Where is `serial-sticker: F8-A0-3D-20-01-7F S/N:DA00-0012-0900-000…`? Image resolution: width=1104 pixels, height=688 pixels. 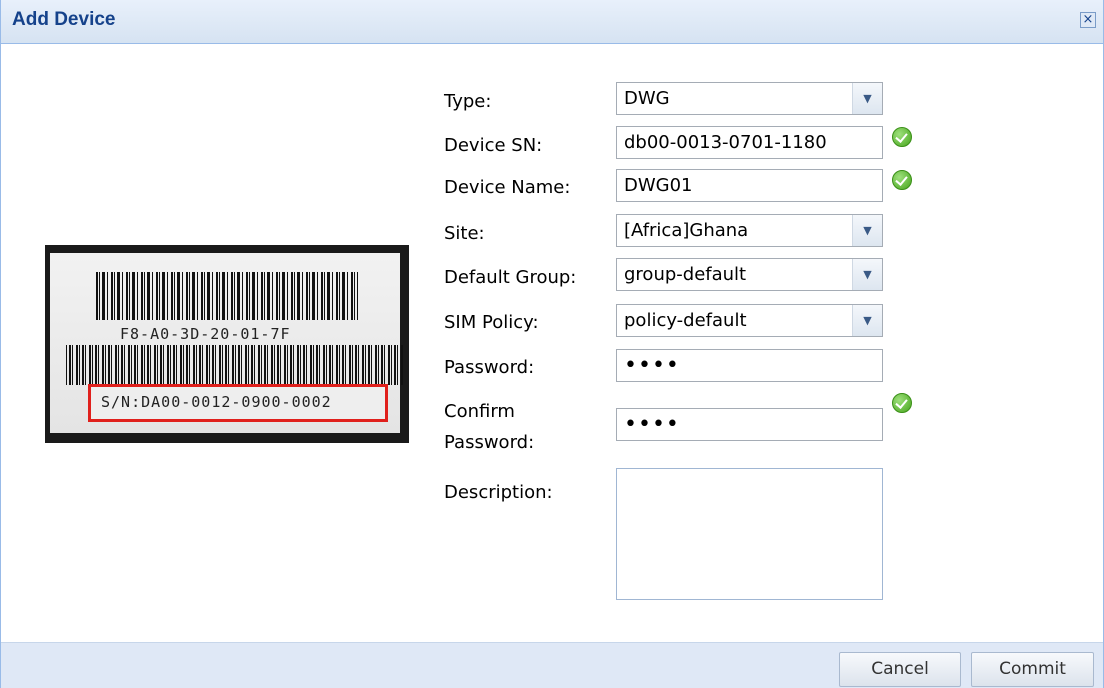 serial-sticker: F8-A0-3D-20-01-7F S/N:DA00-0012-0900-000… is located at coordinates (227, 343).